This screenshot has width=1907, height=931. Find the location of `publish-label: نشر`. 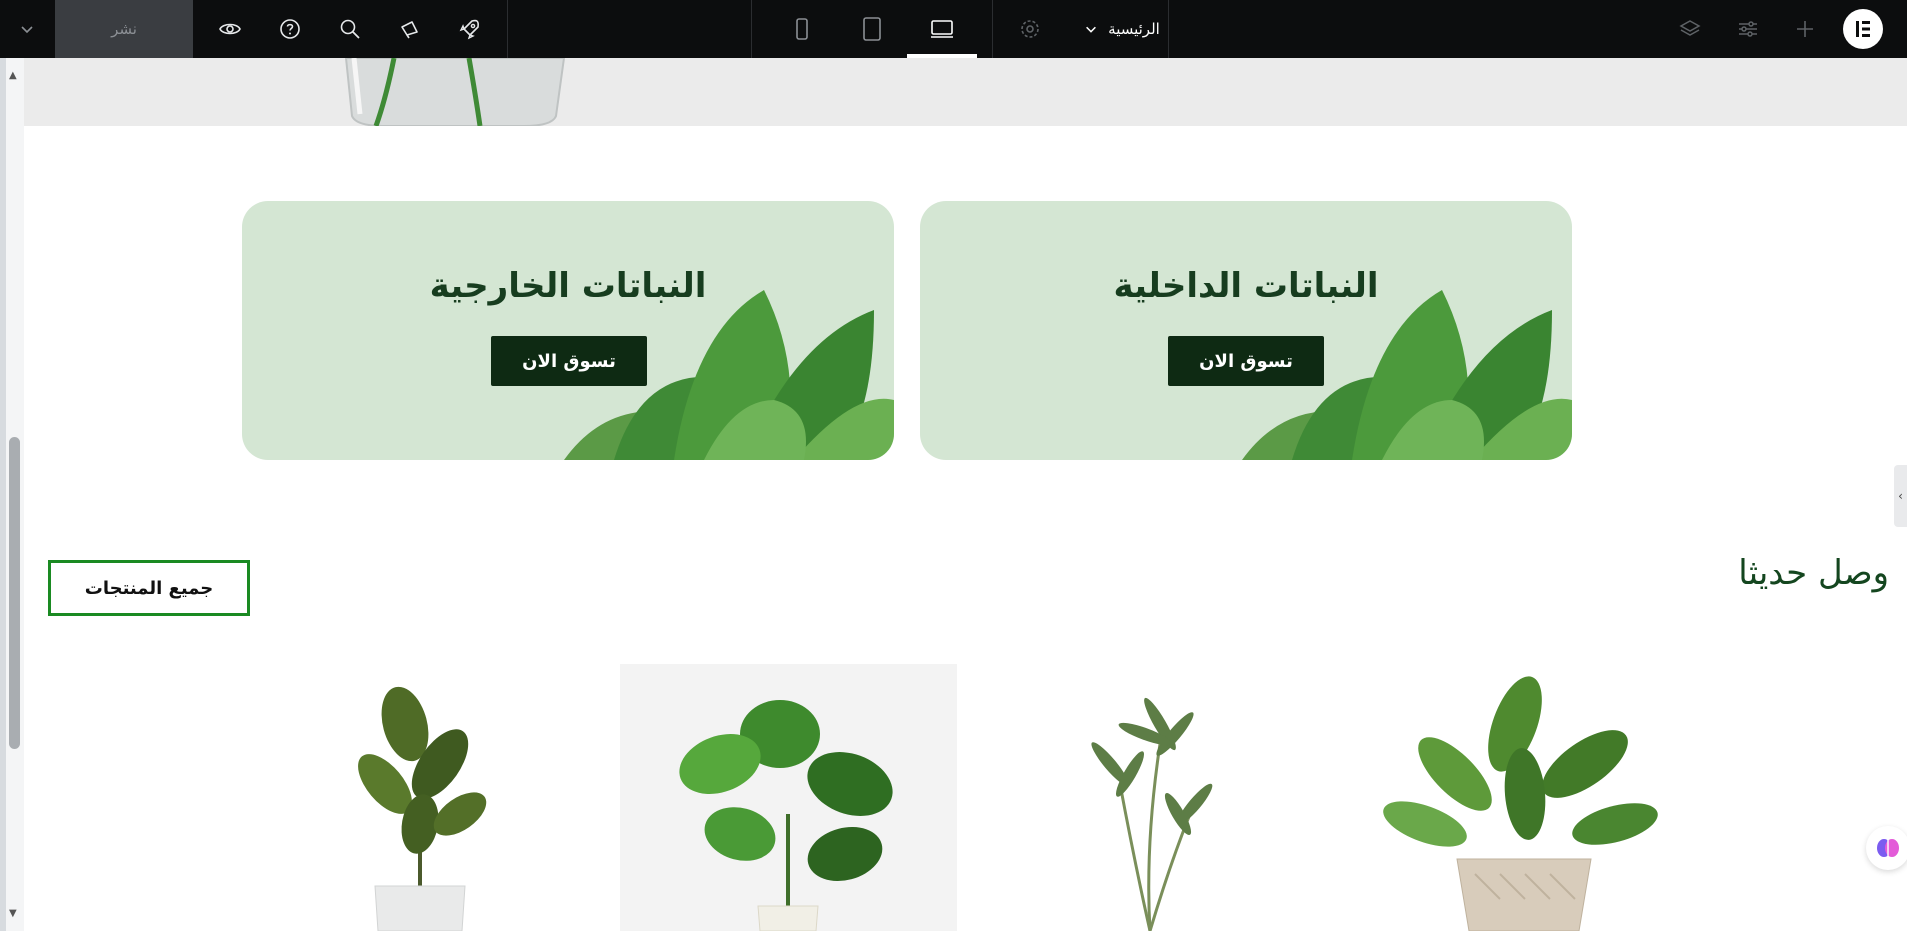

publish-label: نشر is located at coordinates (124, 29).